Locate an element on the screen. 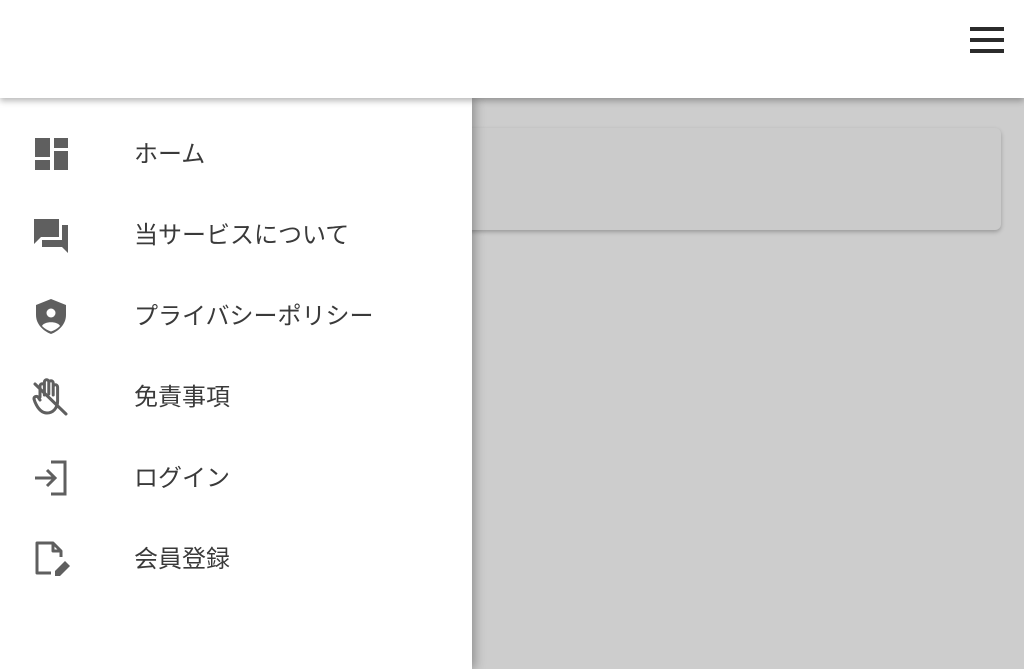 The image size is (1024, 669). nav-item-about: 当サービスについて is located at coordinates (236, 234).